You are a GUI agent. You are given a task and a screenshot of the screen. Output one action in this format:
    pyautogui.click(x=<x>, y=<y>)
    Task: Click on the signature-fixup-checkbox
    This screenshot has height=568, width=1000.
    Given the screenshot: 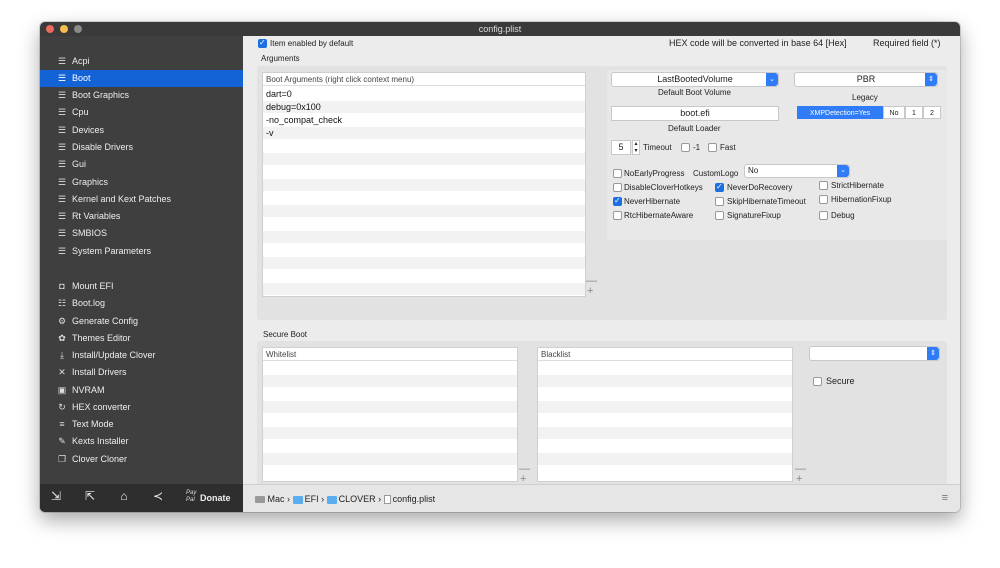 What is the action you would take?
    pyautogui.click(x=719, y=215)
    